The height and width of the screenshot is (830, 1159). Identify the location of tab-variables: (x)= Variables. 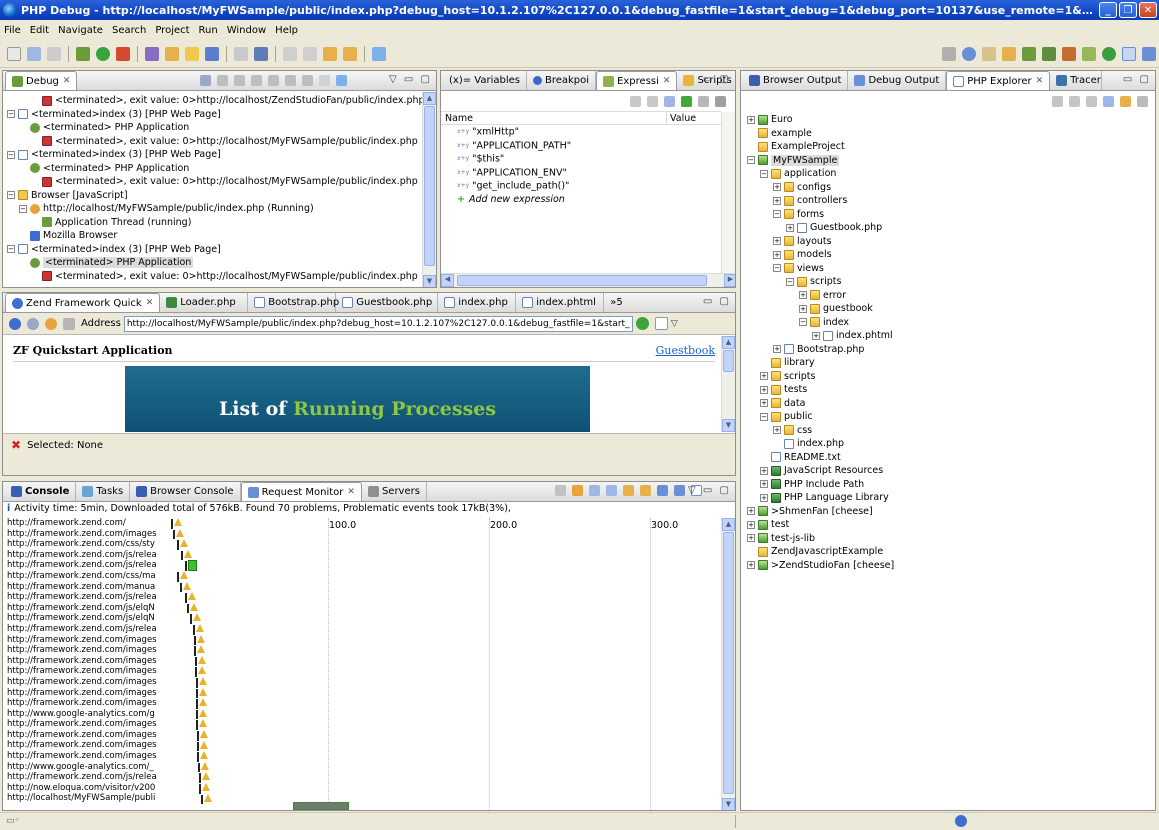
(485, 80).